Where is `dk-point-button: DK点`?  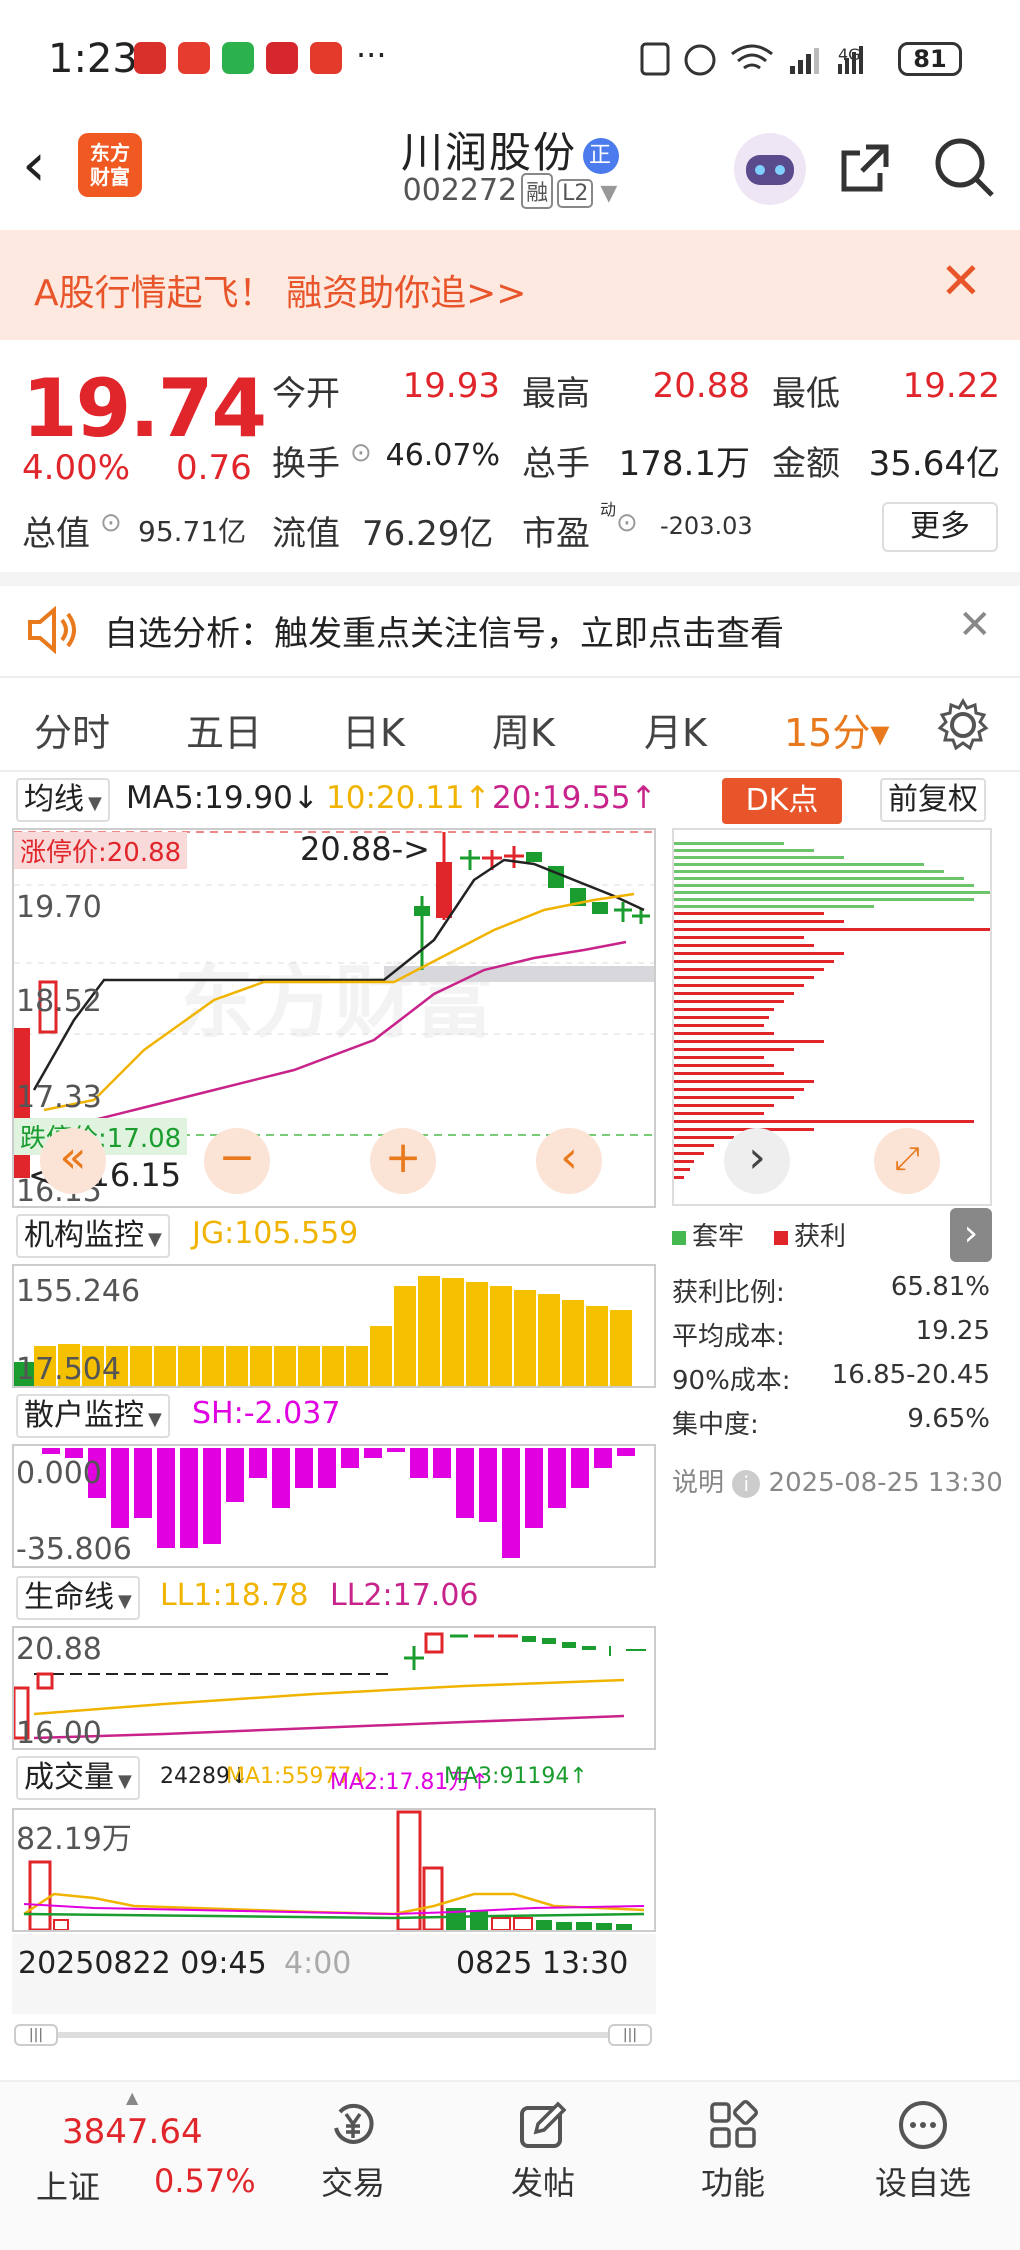
dk-point-button: DK点 is located at coordinates (782, 801).